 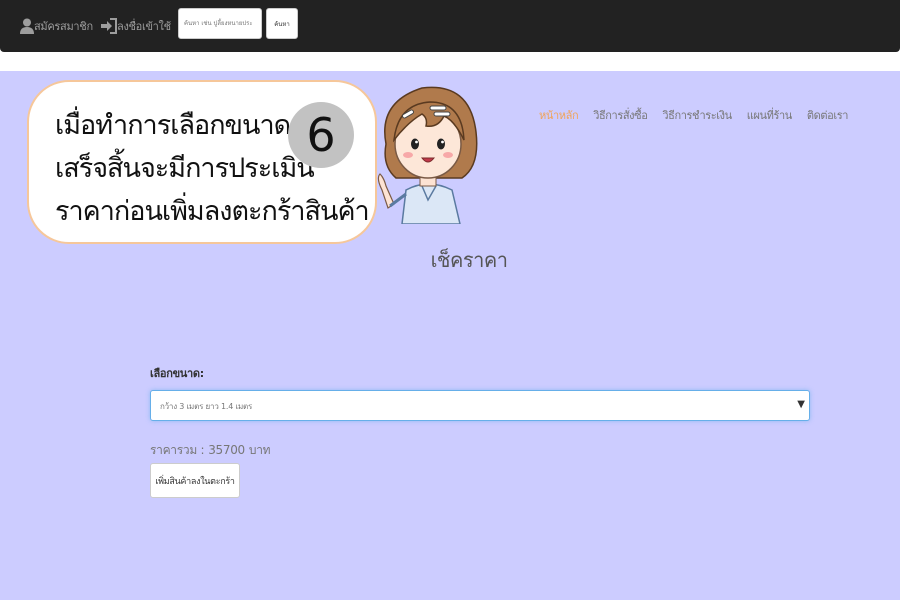 What do you see at coordinates (177, 373) in the screenshot?
I see `size-select-label: เลือกขนาด:` at bounding box center [177, 373].